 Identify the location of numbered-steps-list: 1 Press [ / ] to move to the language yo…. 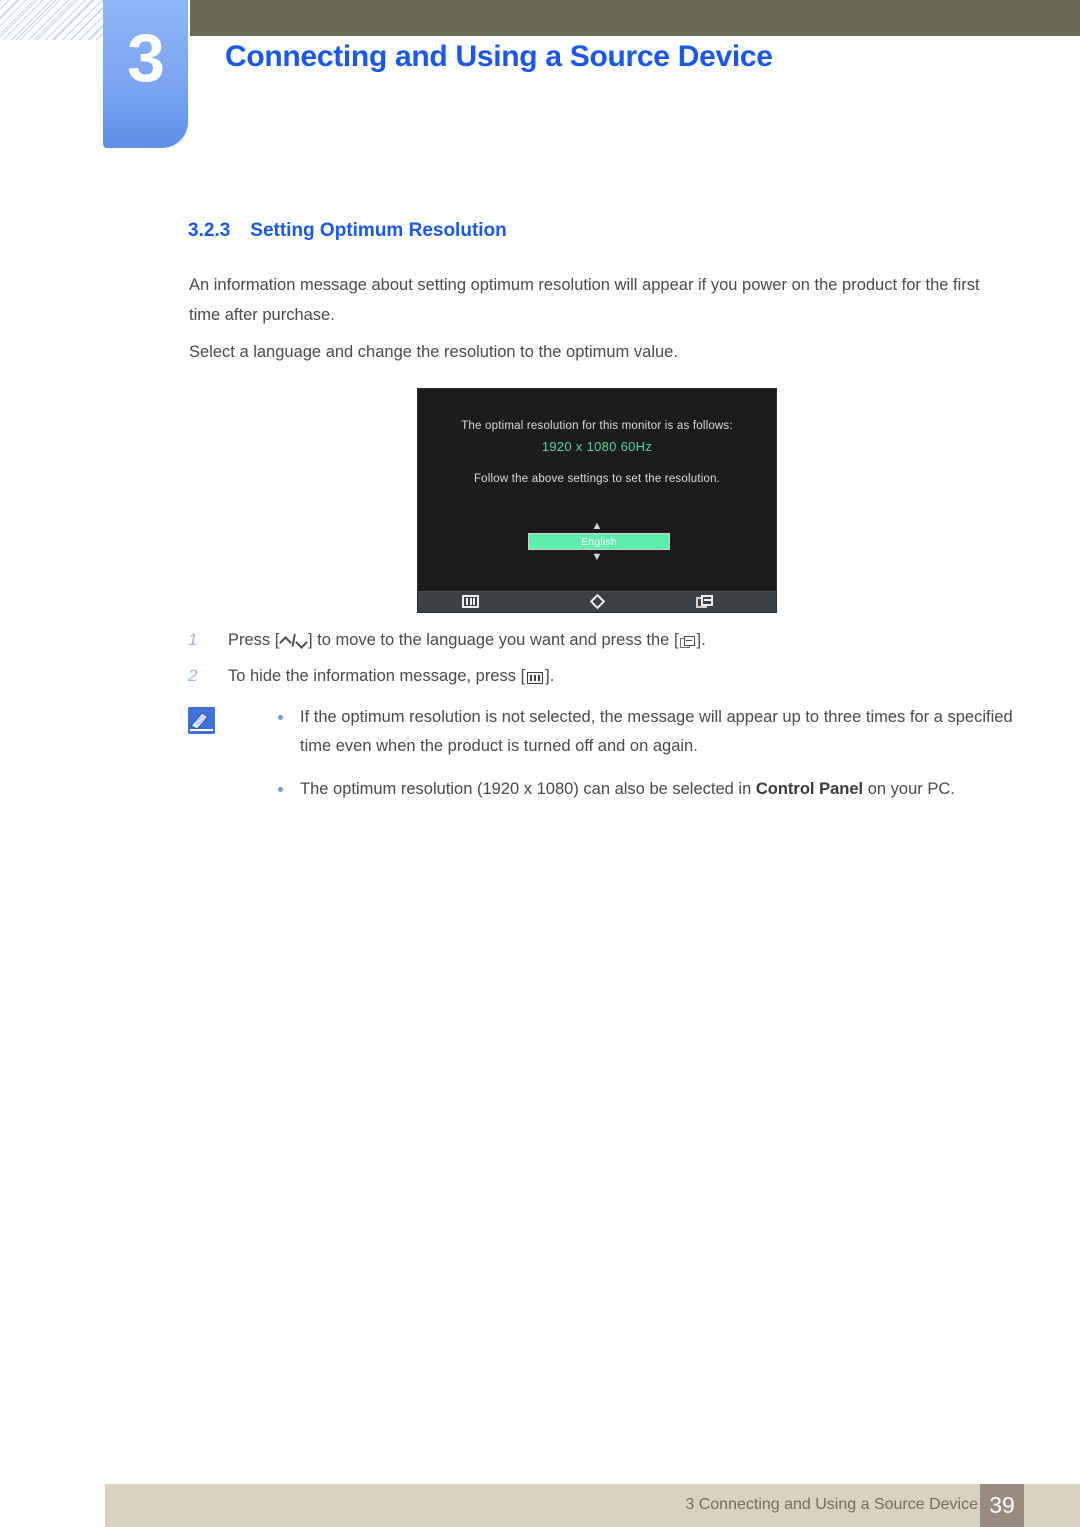
(588, 663).